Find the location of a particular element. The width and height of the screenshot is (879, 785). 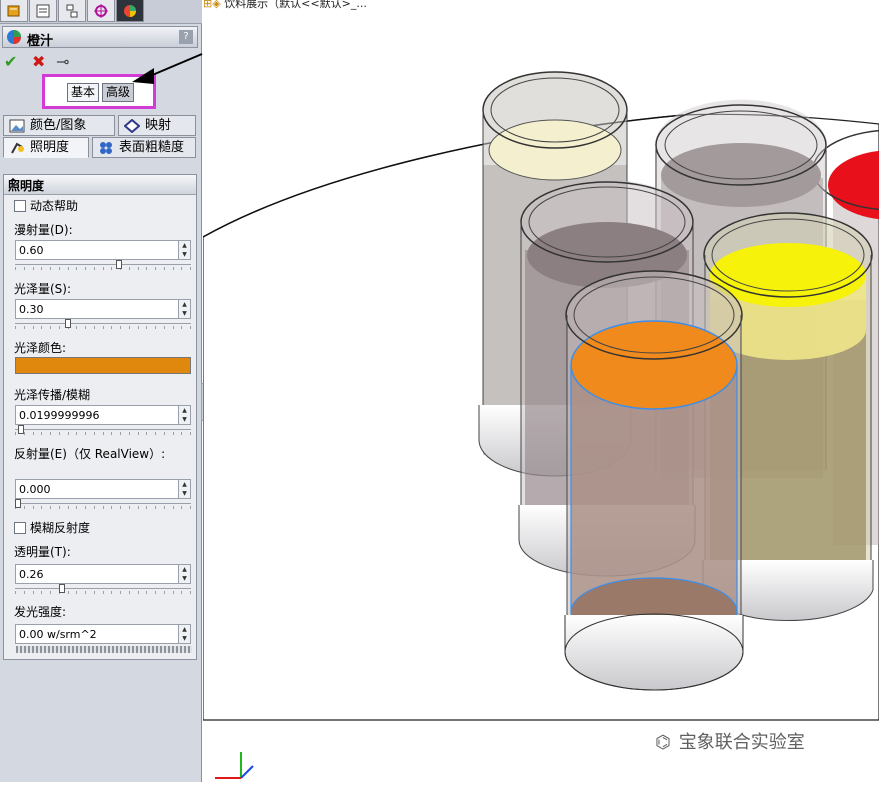

spread-label: 光泽传播/模糊 is located at coordinates (52, 395).